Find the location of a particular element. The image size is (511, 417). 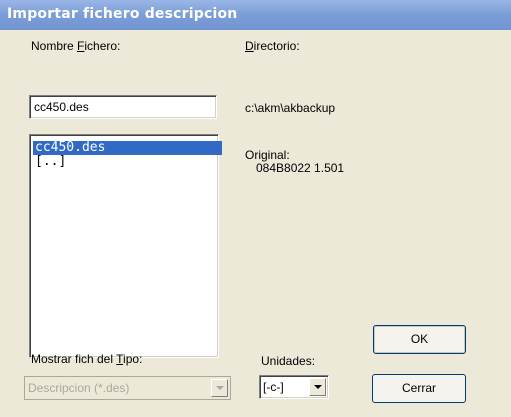

file-type-select: Descripcion (*.des) is located at coordinates (127, 388).